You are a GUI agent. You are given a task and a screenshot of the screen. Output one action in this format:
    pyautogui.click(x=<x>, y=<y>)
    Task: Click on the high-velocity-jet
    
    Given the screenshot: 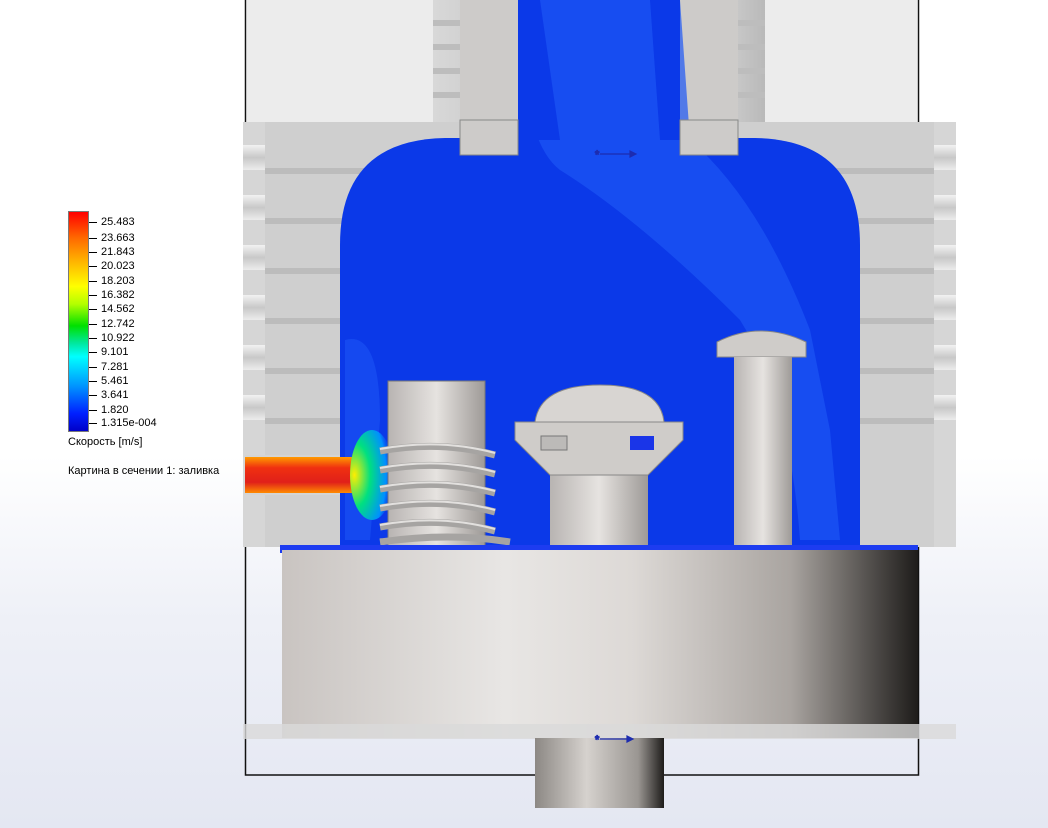 What is the action you would take?
    pyautogui.click(x=304, y=475)
    